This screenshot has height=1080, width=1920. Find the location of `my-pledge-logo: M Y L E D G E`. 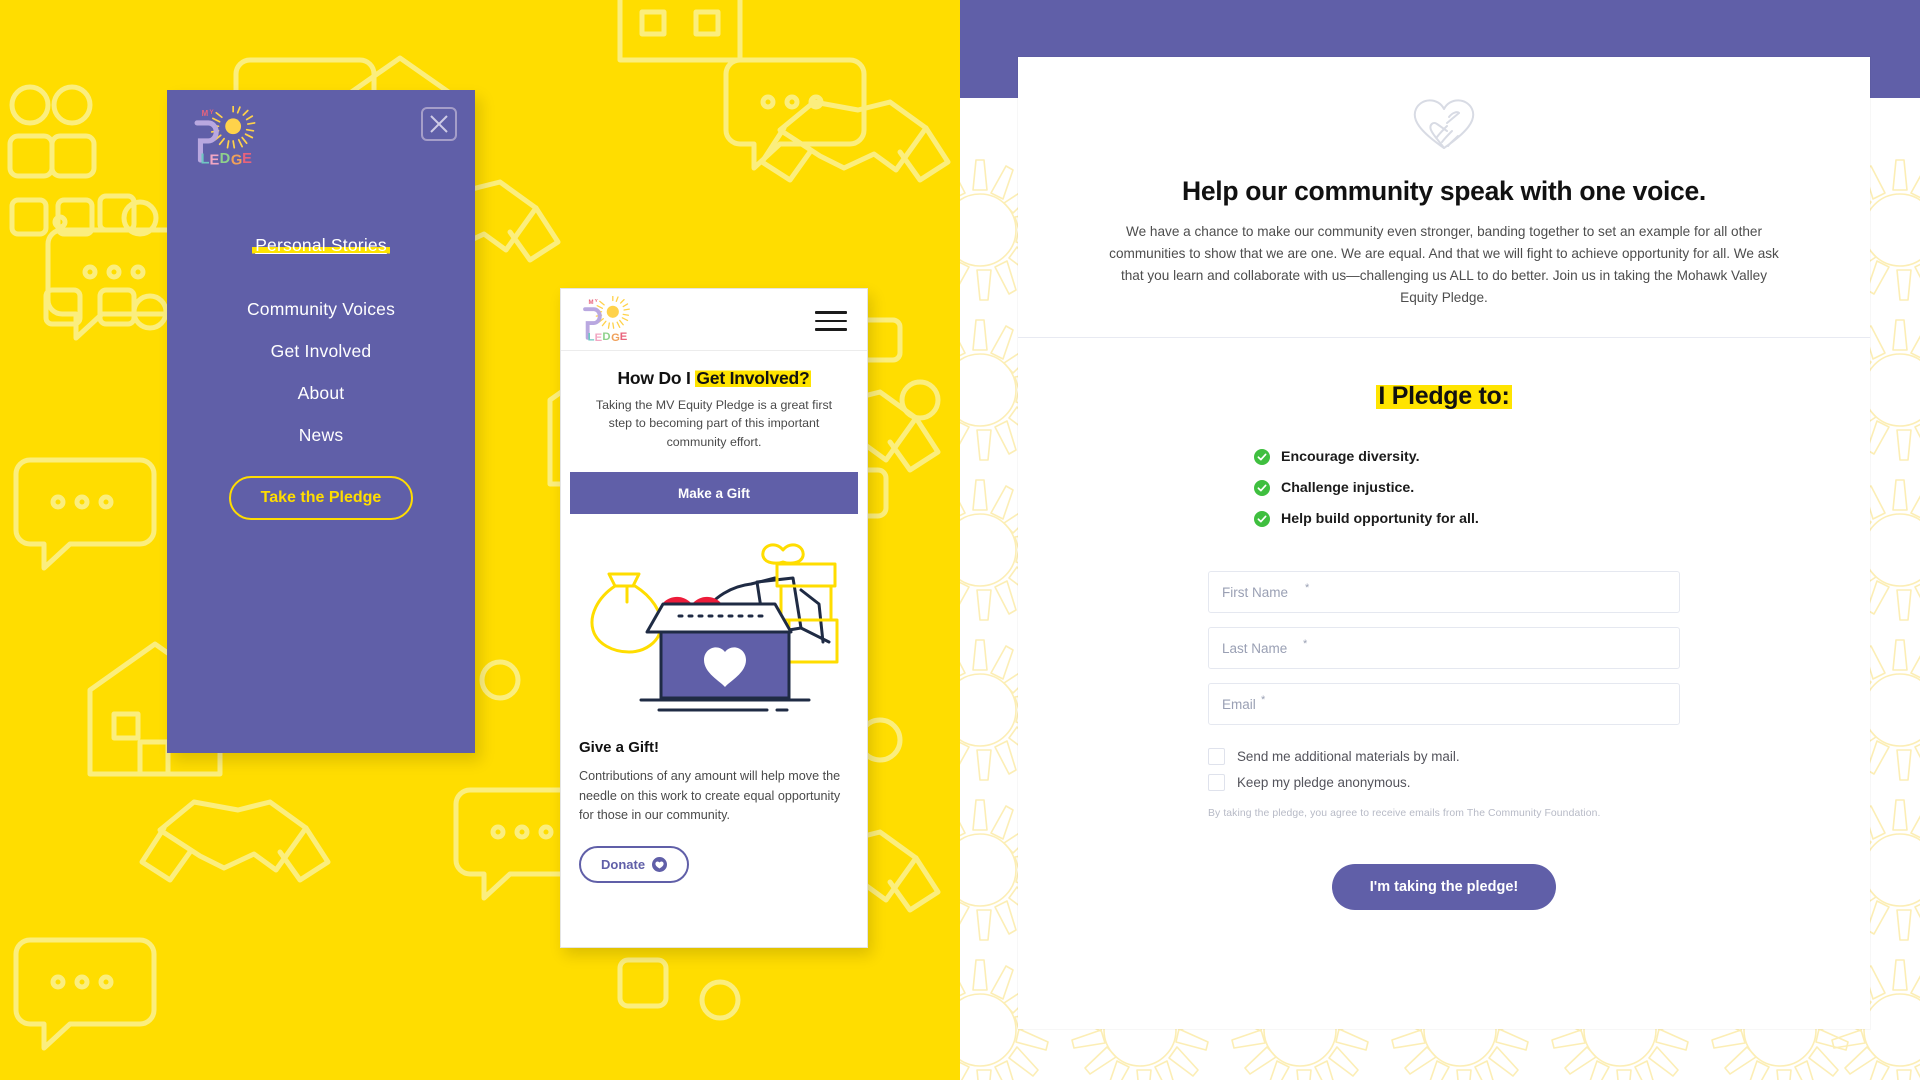

my-pledge-logo: M Y L E D G E is located at coordinates (223, 137).